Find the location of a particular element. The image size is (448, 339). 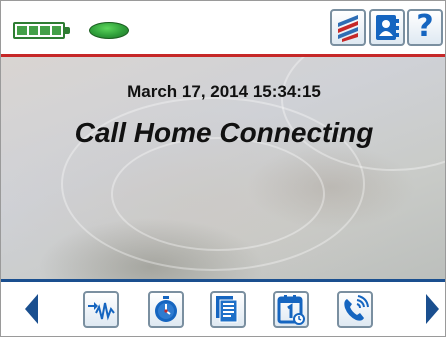

datetime-label: March 17, 2014 15:34:15 is located at coordinates (224, 91).